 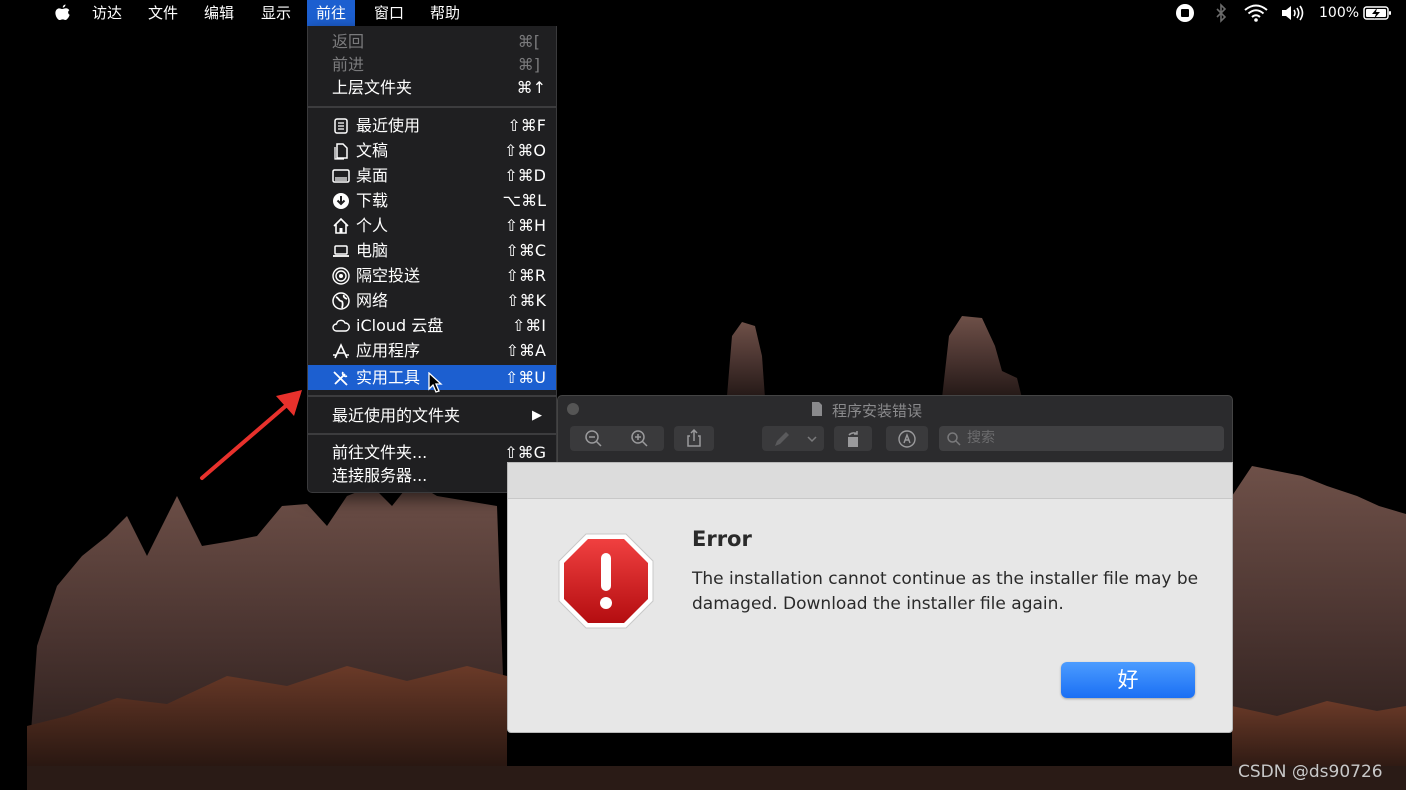 I want to click on wifi-status, so click(x=1256, y=13).